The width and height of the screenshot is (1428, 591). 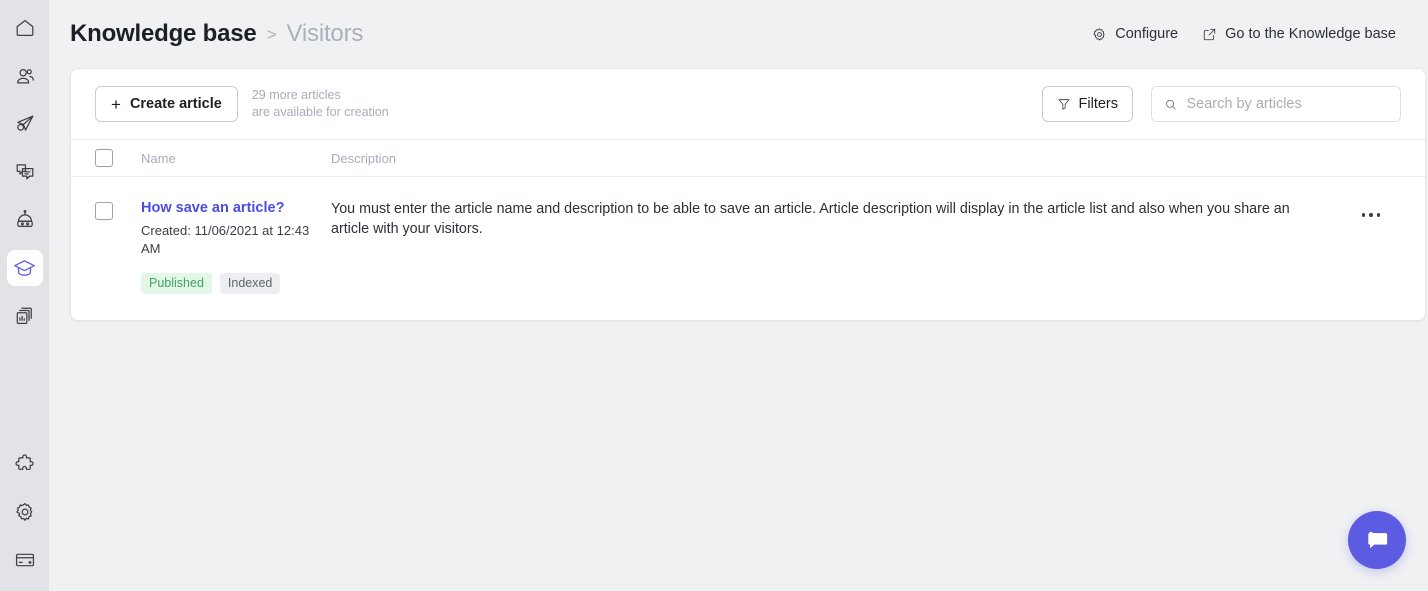 What do you see at coordinates (212, 208) in the screenshot?
I see `article-title-link: How save an article?` at bounding box center [212, 208].